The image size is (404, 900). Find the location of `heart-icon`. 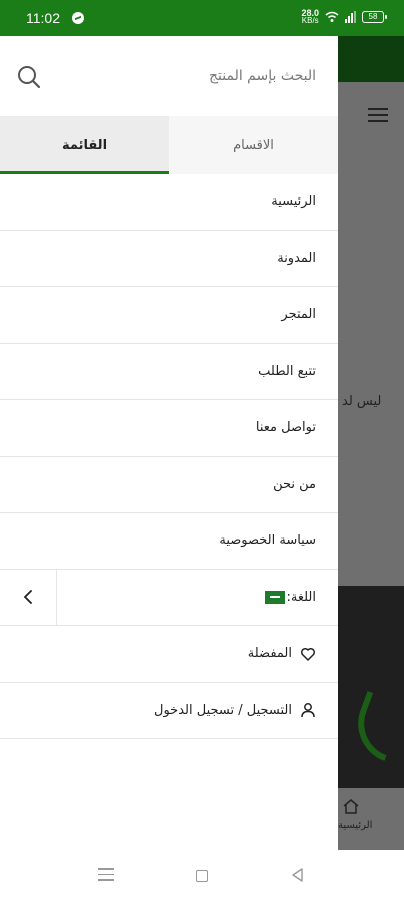

heart-icon is located at coordinates (308, 654).